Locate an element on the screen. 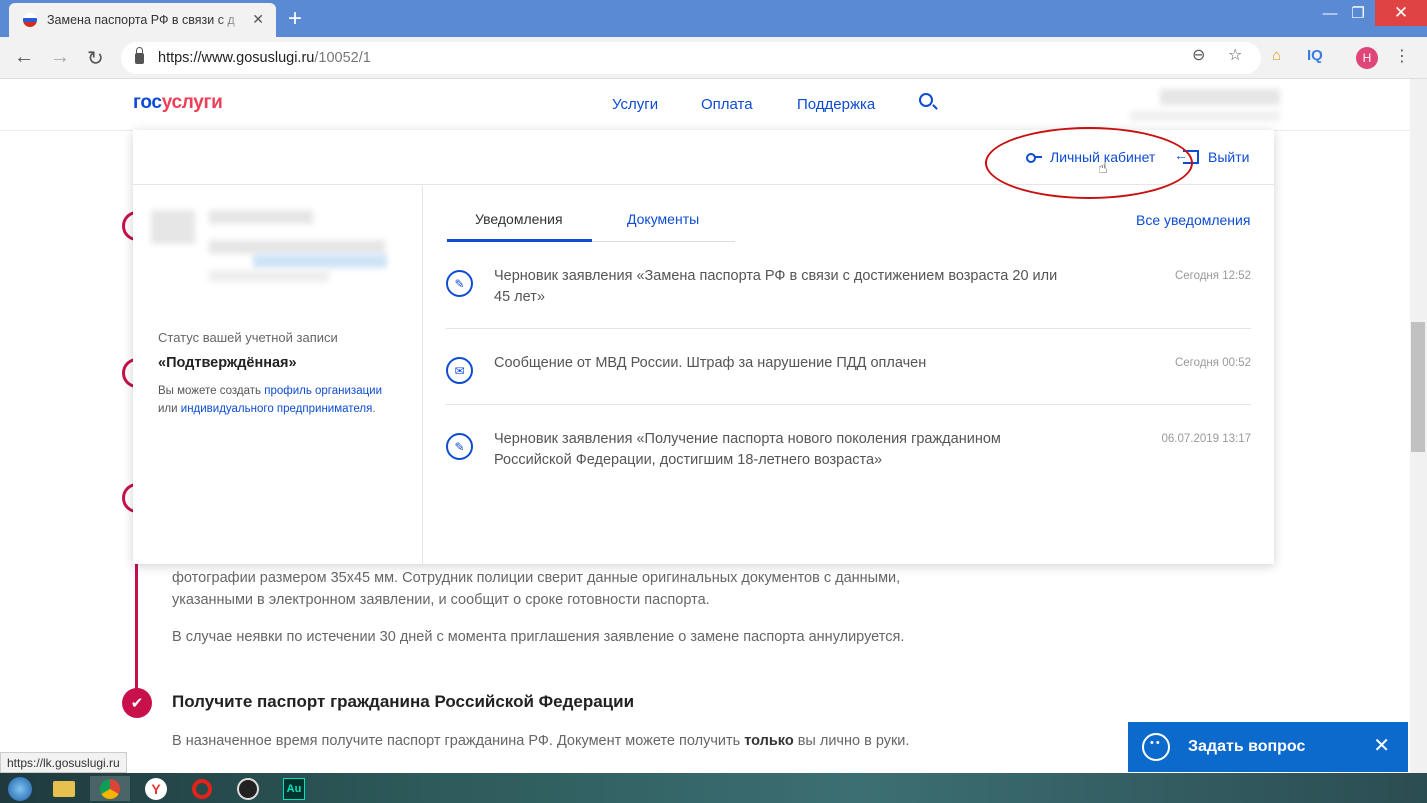 Image resolution: width=1427 pixels, height=803 pixels. logout-label: Выйти is located at coordinates (1229, 157).